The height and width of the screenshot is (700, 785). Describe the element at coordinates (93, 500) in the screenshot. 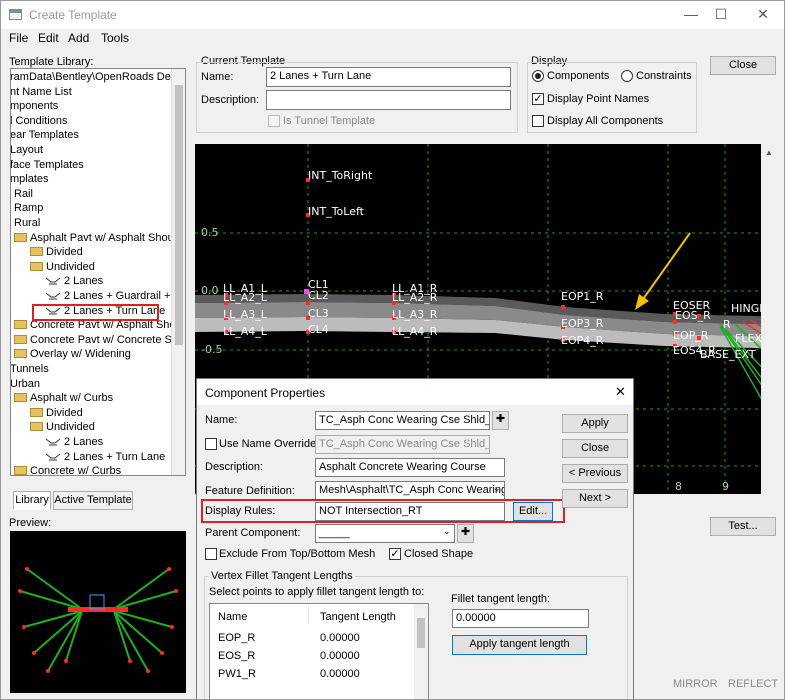

I see `tab-active-template: Active Template` at that location.